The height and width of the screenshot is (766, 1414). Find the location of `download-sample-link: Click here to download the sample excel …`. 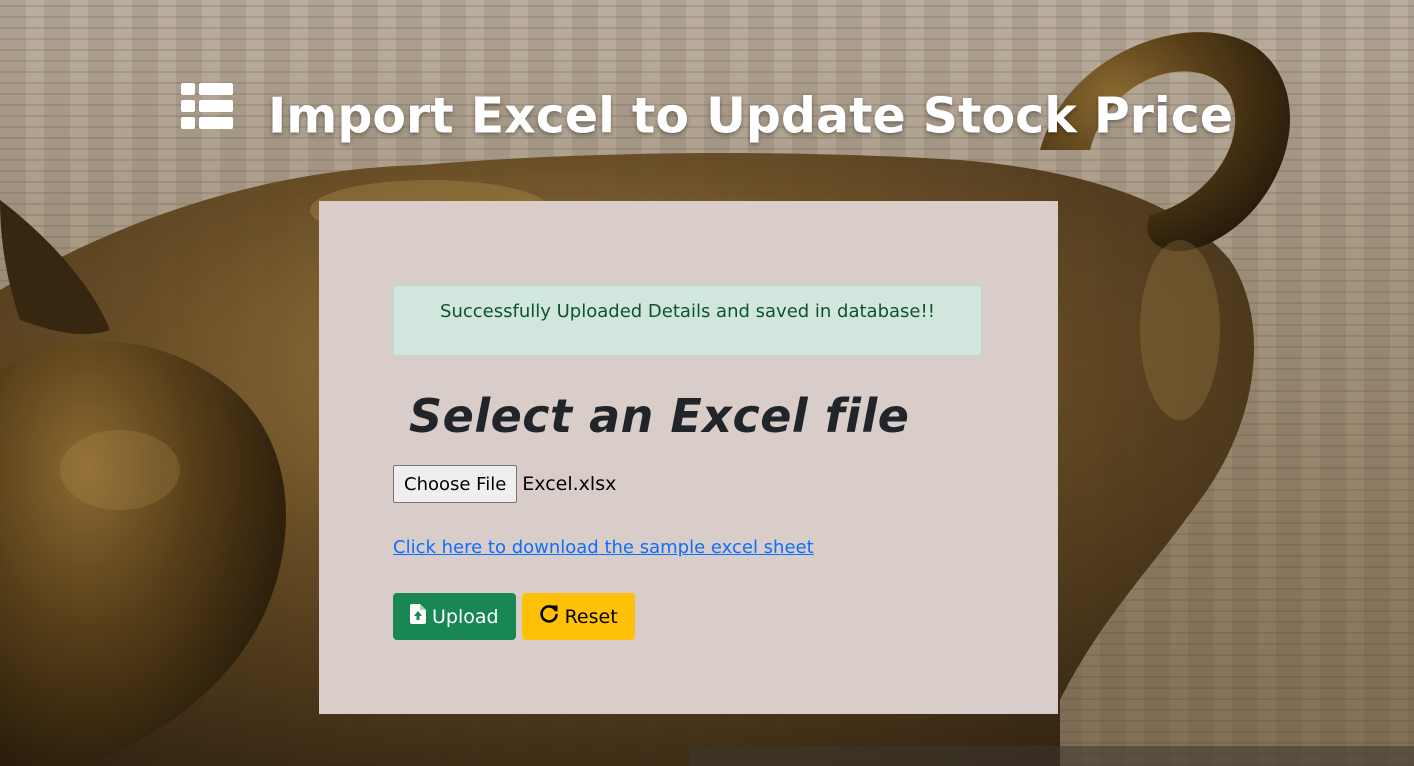

download-sample-link: Click here to download the sample excel … is located at coordinates (603, 547).